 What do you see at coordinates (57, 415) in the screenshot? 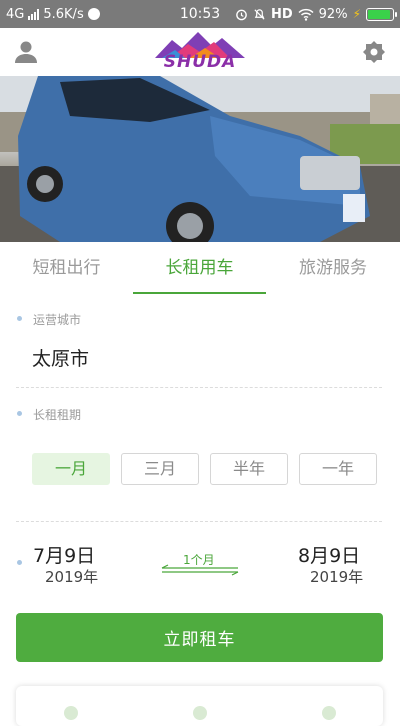
I see `period-label: 长租租期` at bounding box center [57, 415].